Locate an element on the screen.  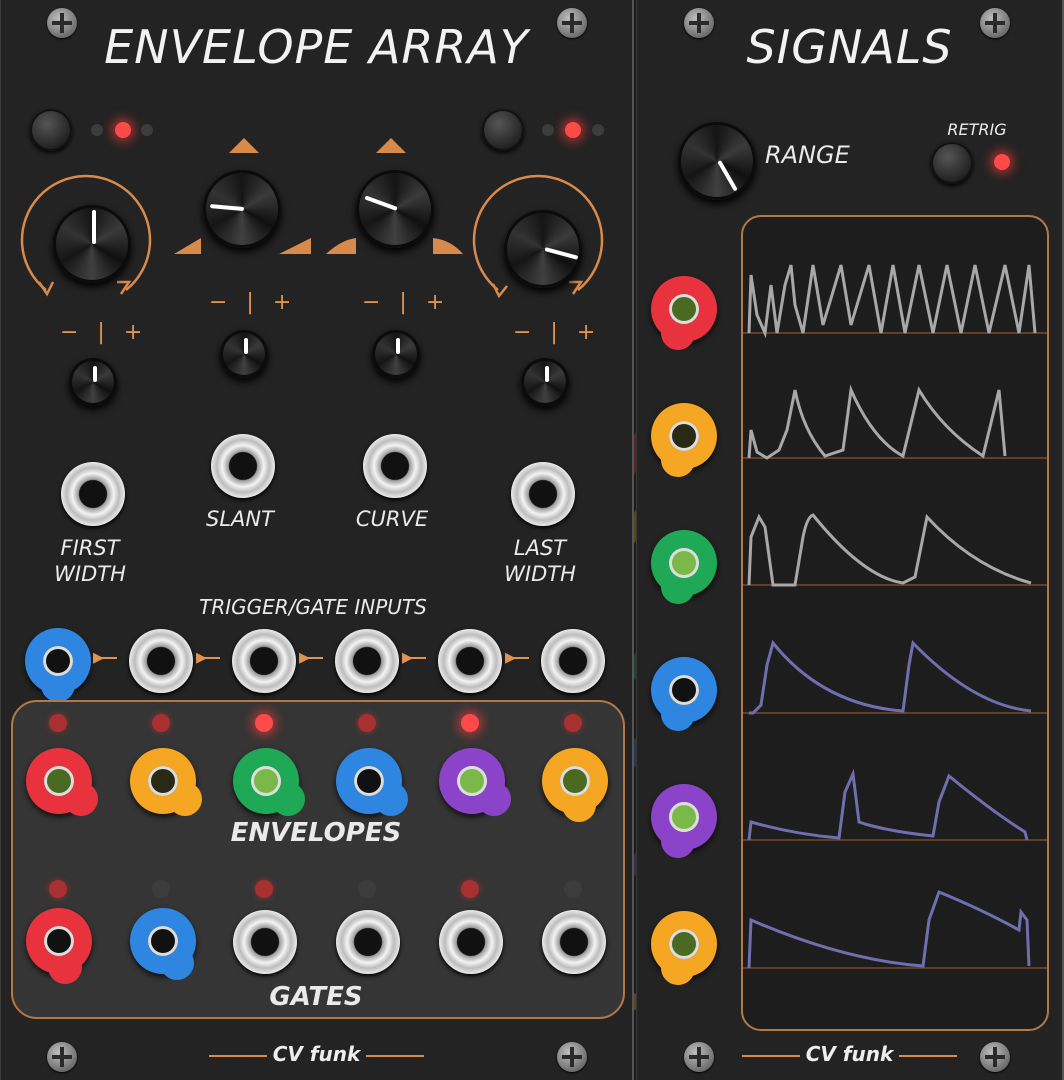
last-width-knob is located at coordinates (543, 249).